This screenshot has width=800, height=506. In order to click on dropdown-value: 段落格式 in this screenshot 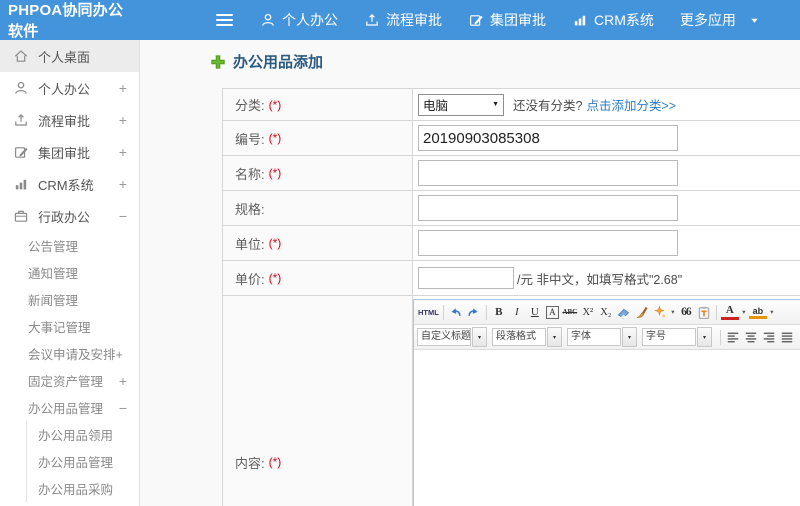, I will do `click(519, 337)`.